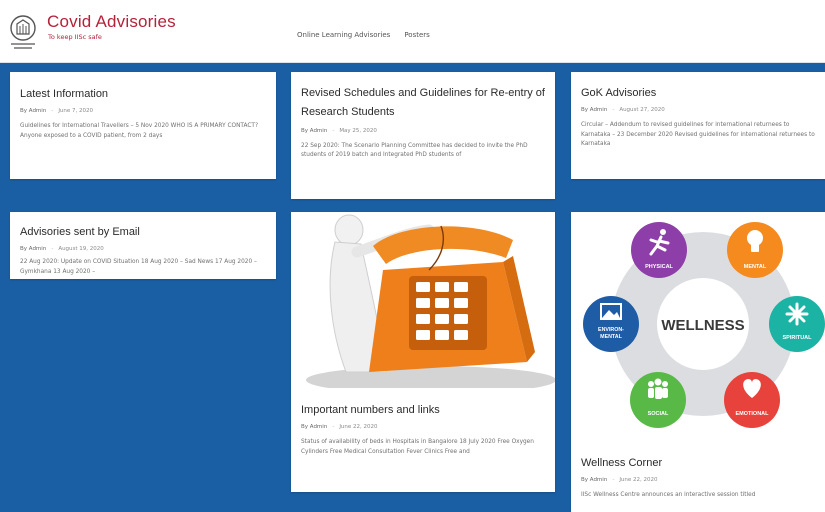 This screenshot has height=512, width=825. What do you see at coordinates (75, 111) in the screenshot?
I see `post-date: June 7, 2020` at bounding box center [75, 111].